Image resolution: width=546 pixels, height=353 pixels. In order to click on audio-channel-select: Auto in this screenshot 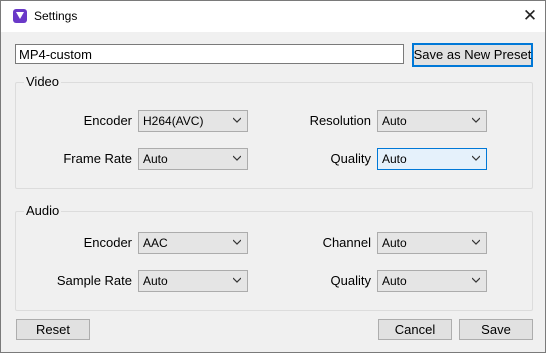, I will do `click(432, 243)`.